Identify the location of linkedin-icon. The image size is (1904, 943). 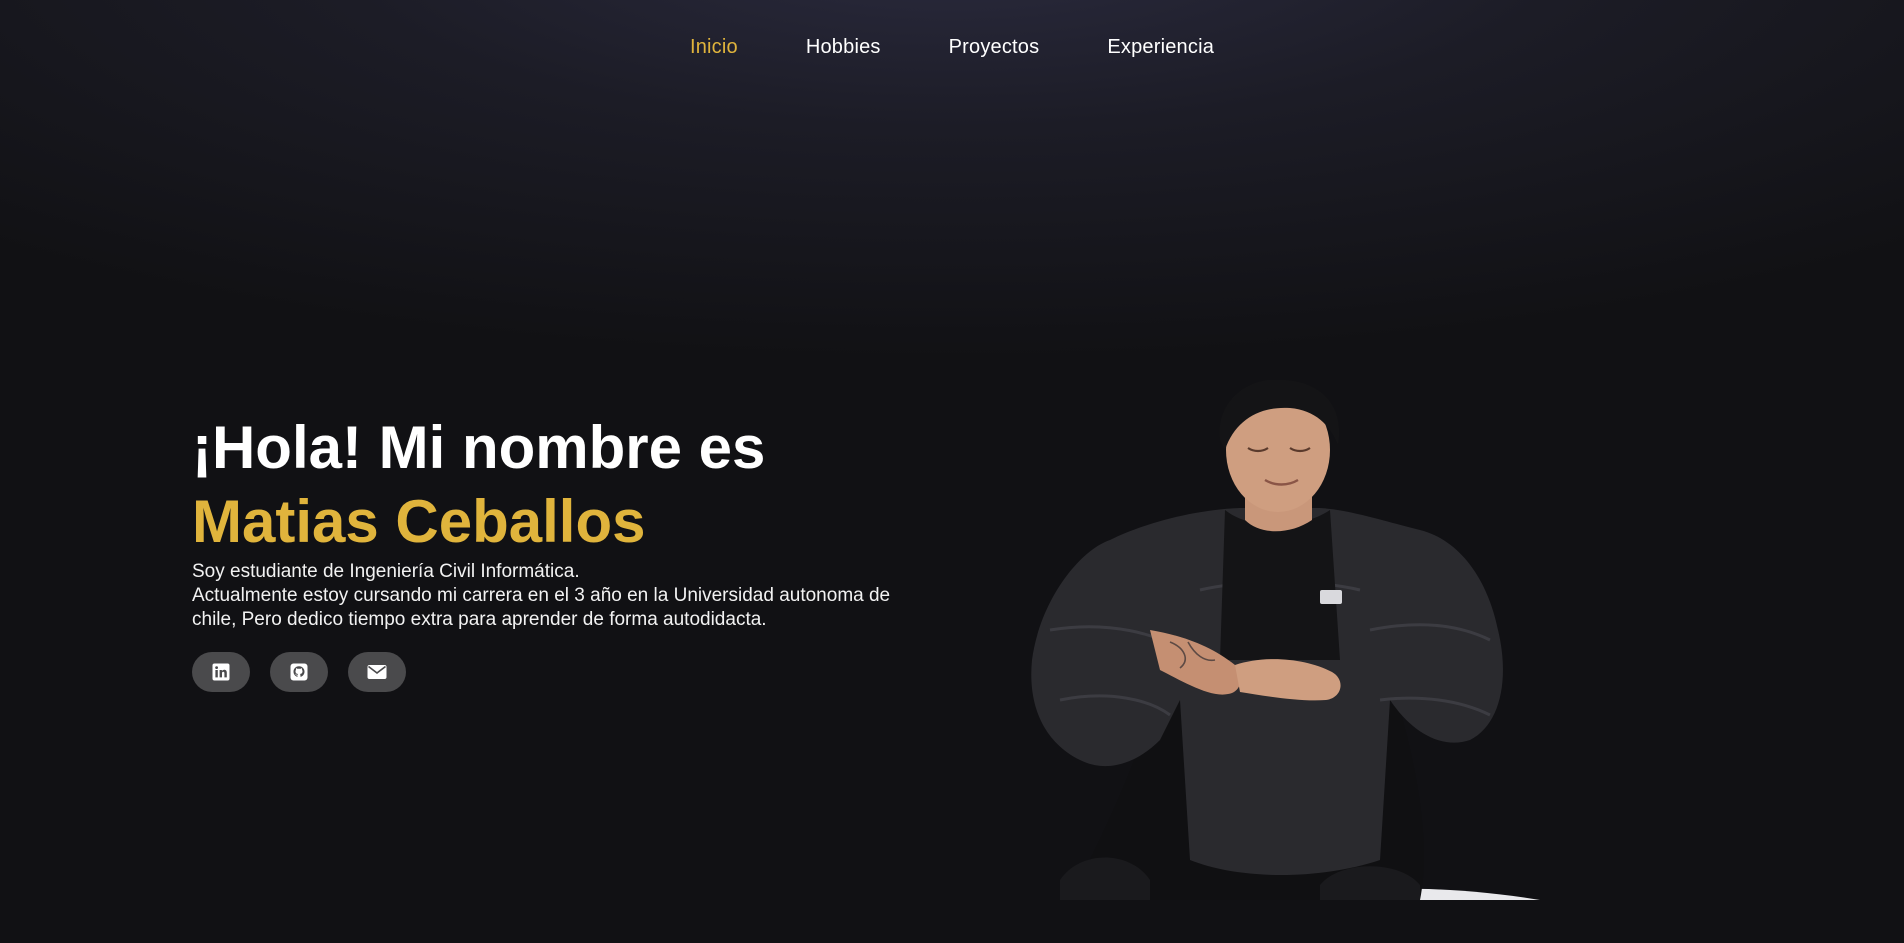
(221, 672).